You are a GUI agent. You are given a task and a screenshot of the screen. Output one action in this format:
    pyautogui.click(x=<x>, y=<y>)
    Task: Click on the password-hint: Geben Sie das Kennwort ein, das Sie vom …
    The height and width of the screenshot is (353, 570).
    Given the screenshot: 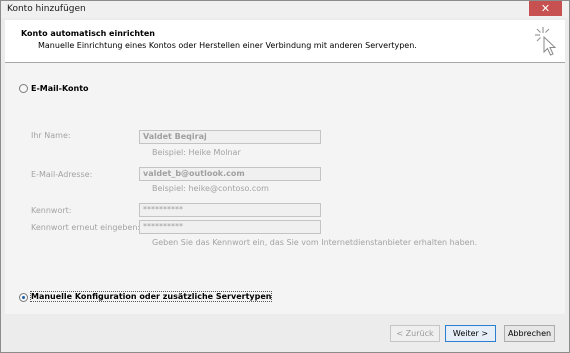 What is the action you would take?
    pyautogui.click(x=315, y=242)
    